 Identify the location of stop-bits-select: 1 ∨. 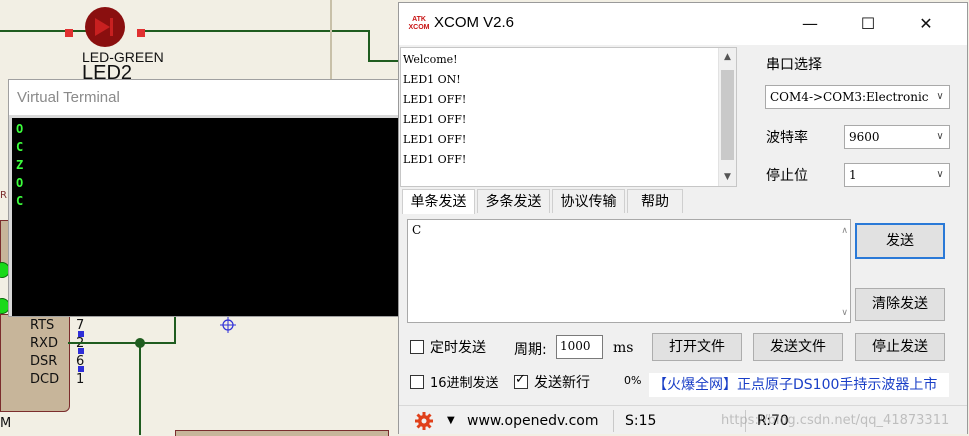
(897, 175).